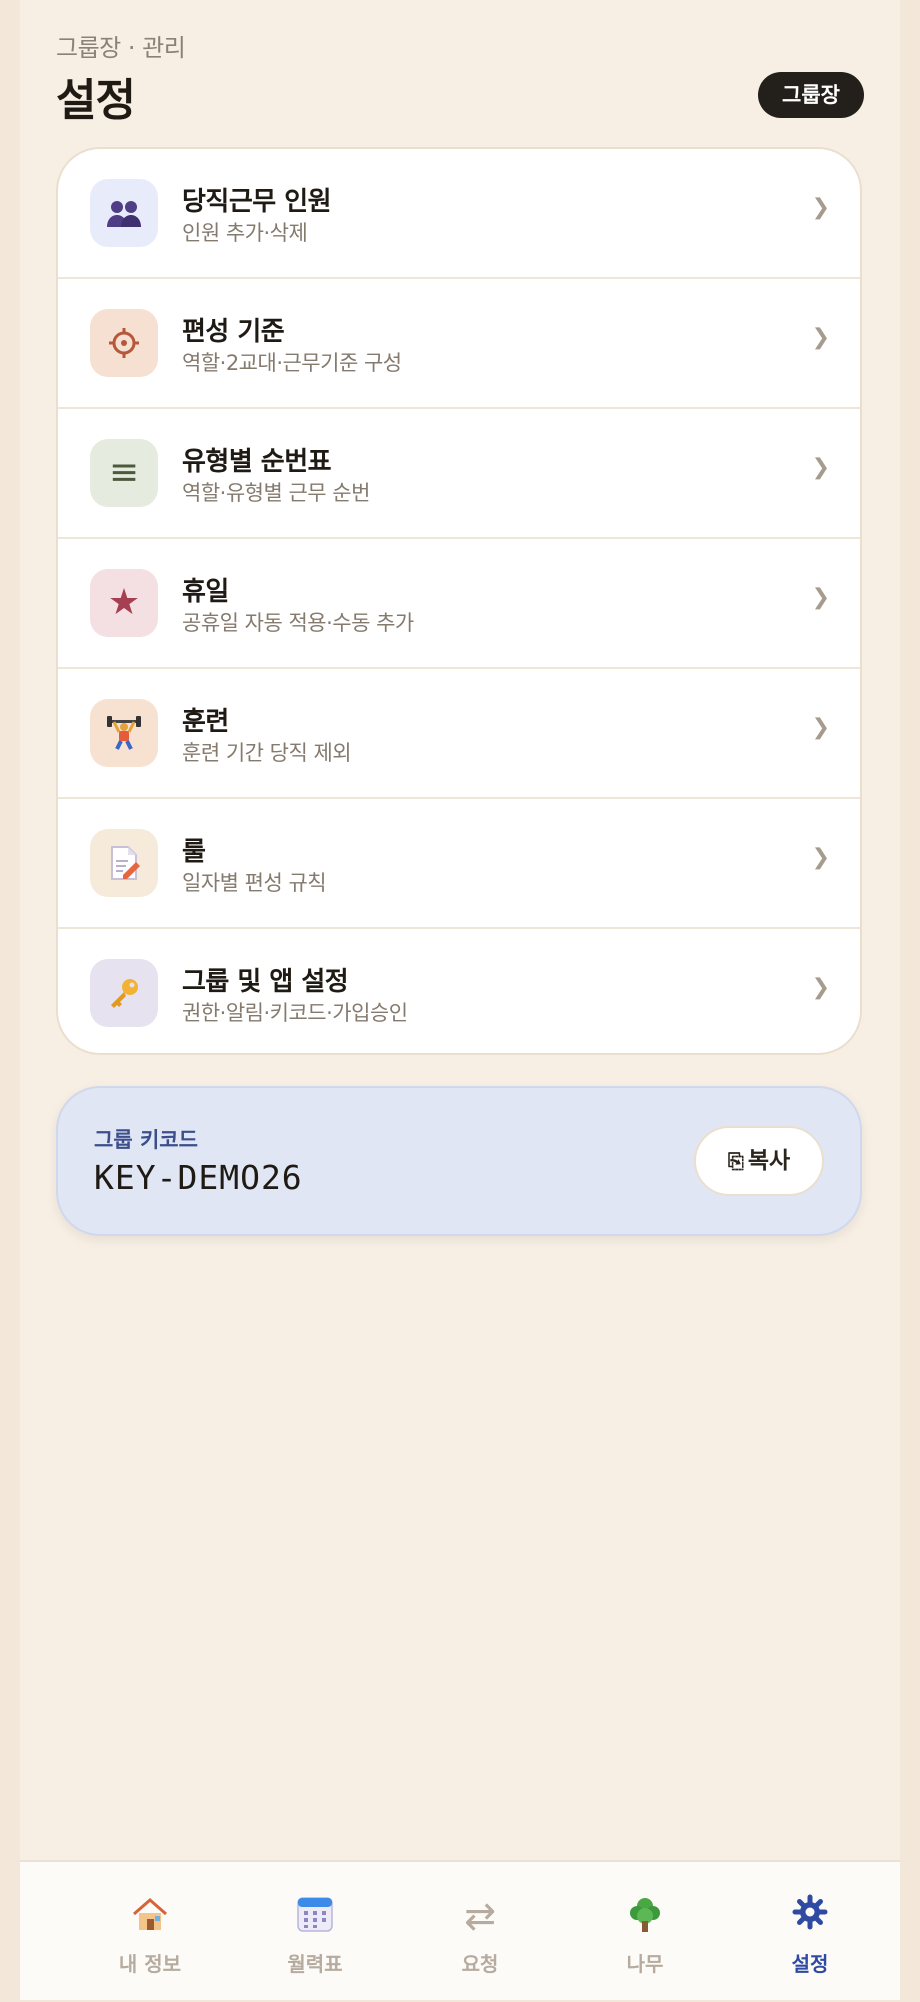 Image resolution: width=920 pixels, height=2002 pixels. Describe the element at coordinates (124, 473) in the screenshot. I see `list-icon: ≡` at that location.